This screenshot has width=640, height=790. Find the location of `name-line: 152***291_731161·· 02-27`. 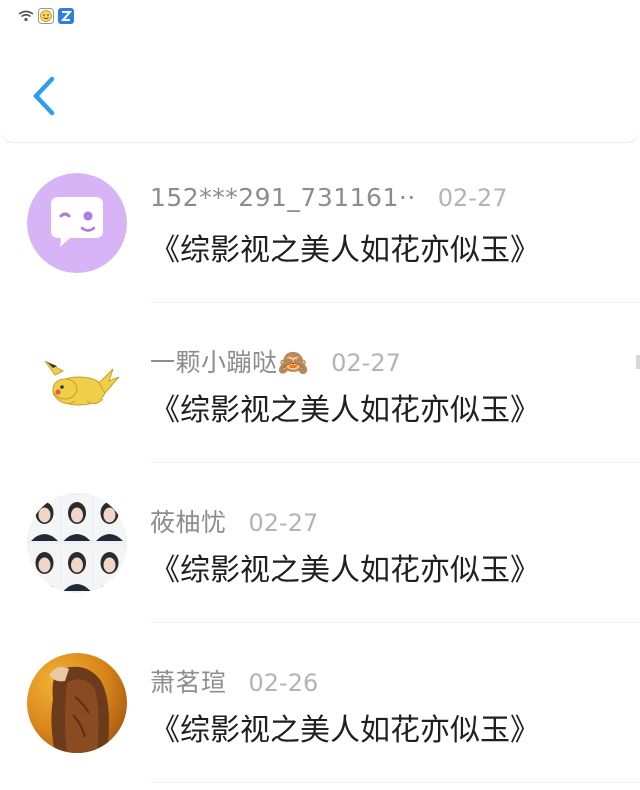

name-line: 152***291_731161·· 02-27 is located at coordinates (329, 197).